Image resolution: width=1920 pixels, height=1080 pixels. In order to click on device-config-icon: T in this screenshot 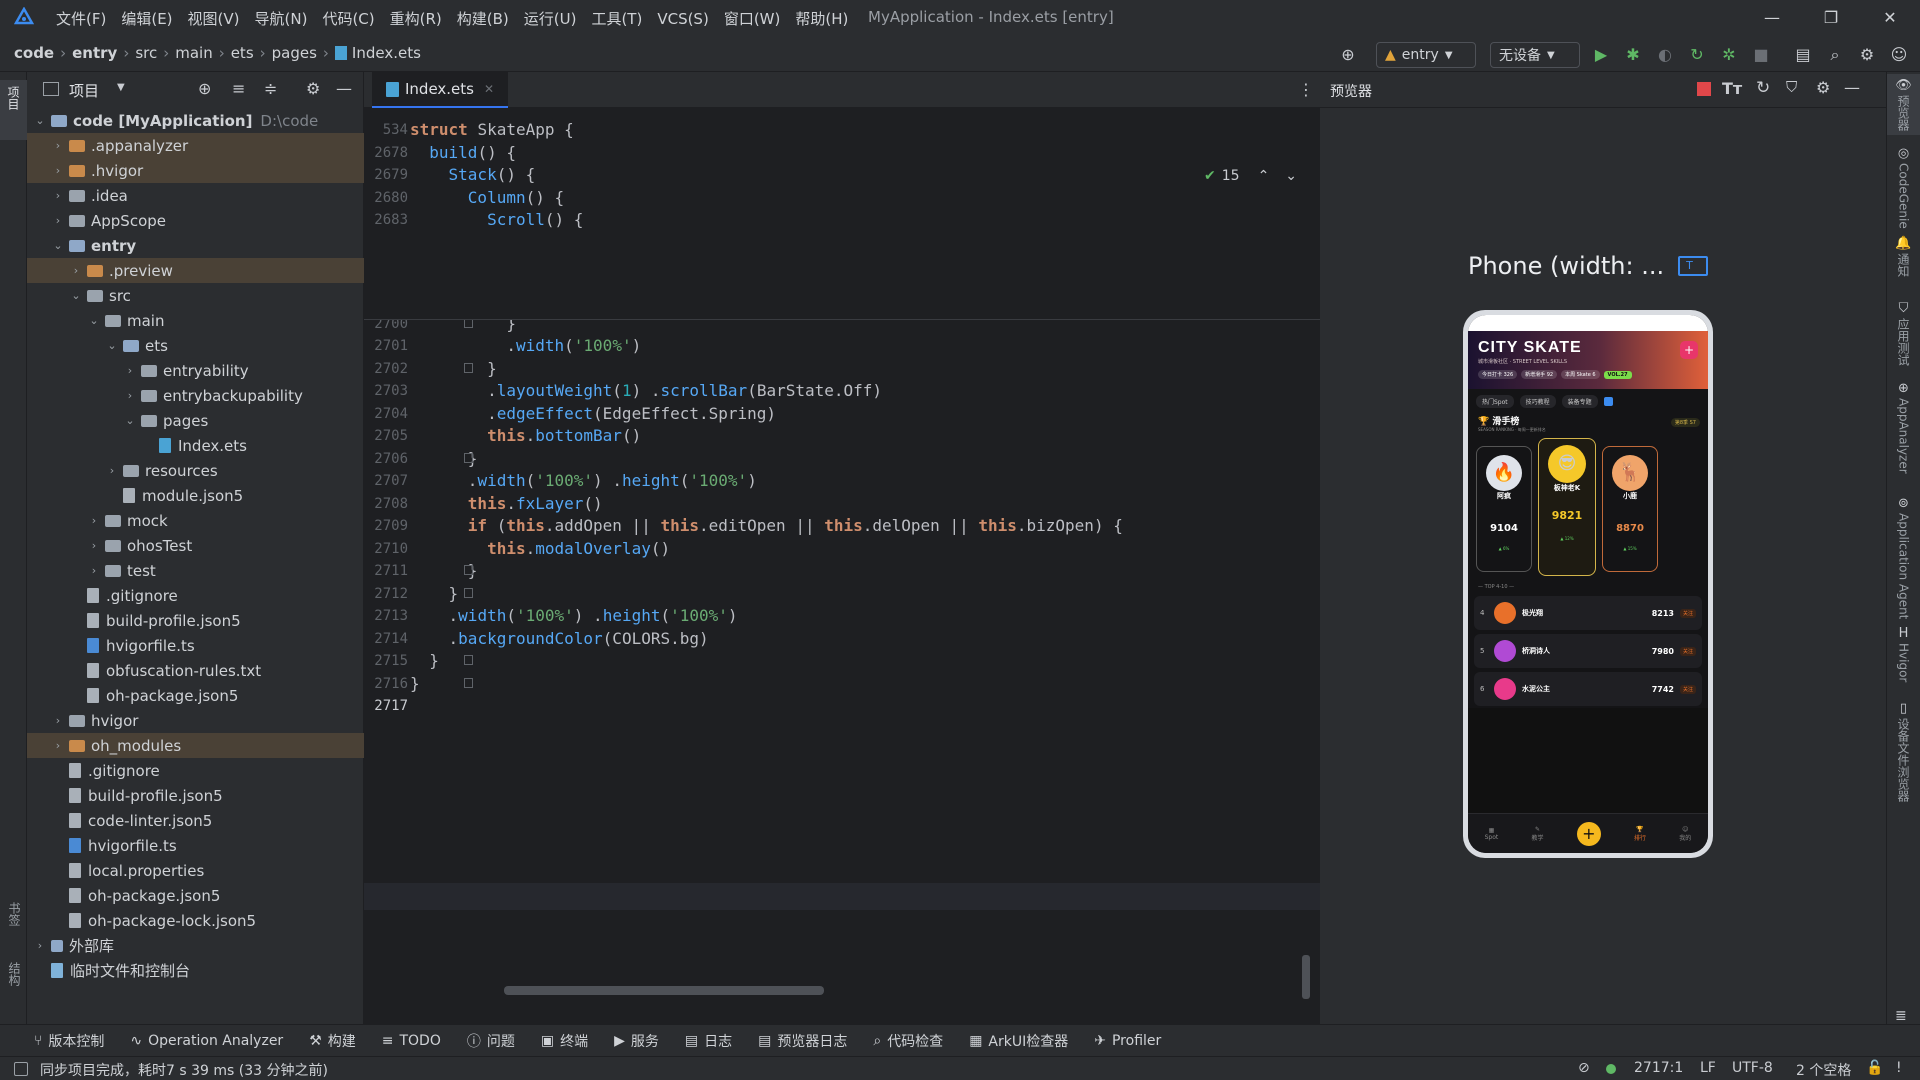, I will do `click(1693, 266)`.